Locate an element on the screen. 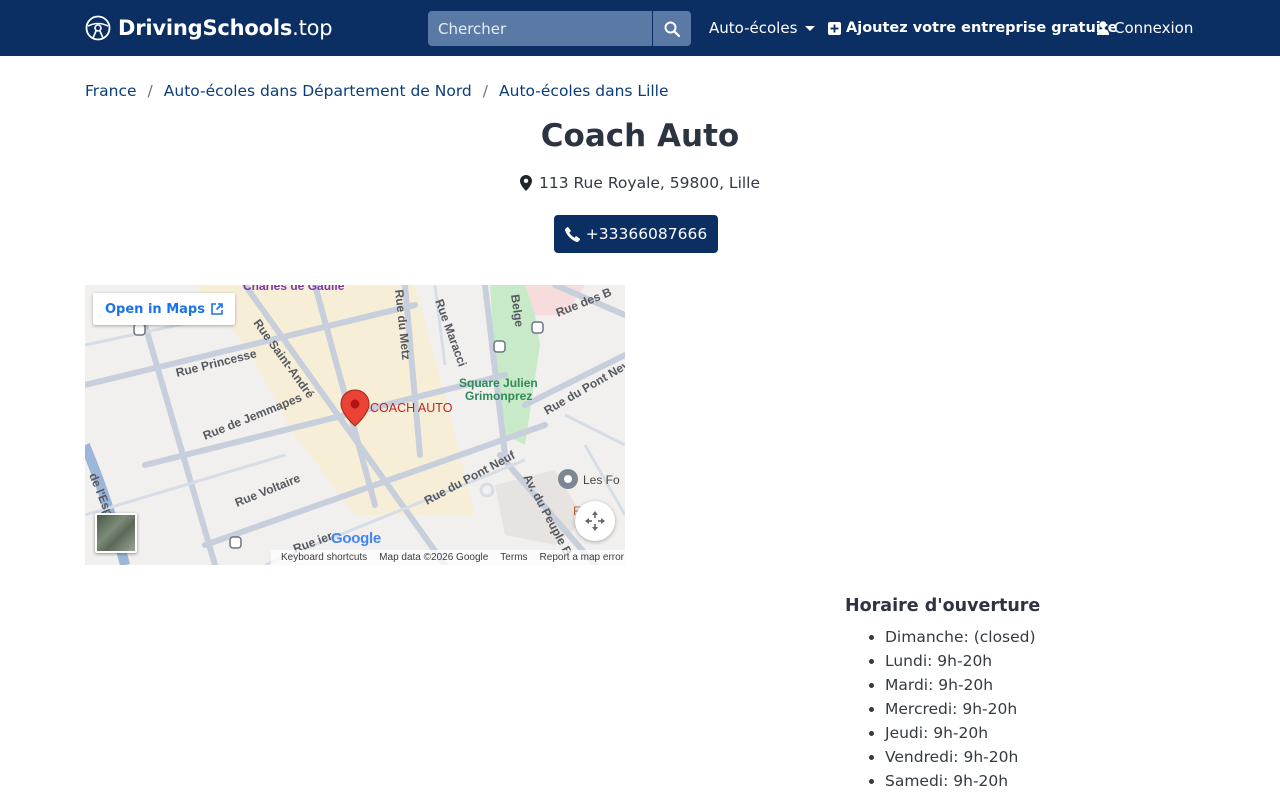  hours-item: Dimanche: (closed) is located at coordinates (1035, 637).